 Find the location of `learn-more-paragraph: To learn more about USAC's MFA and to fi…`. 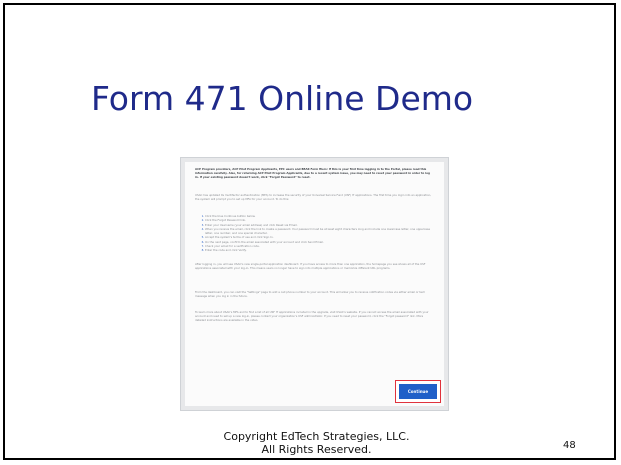

learn-more-paragraph: To learn more about USAC's MFA and to fi… is located at coordinates (312, 316).